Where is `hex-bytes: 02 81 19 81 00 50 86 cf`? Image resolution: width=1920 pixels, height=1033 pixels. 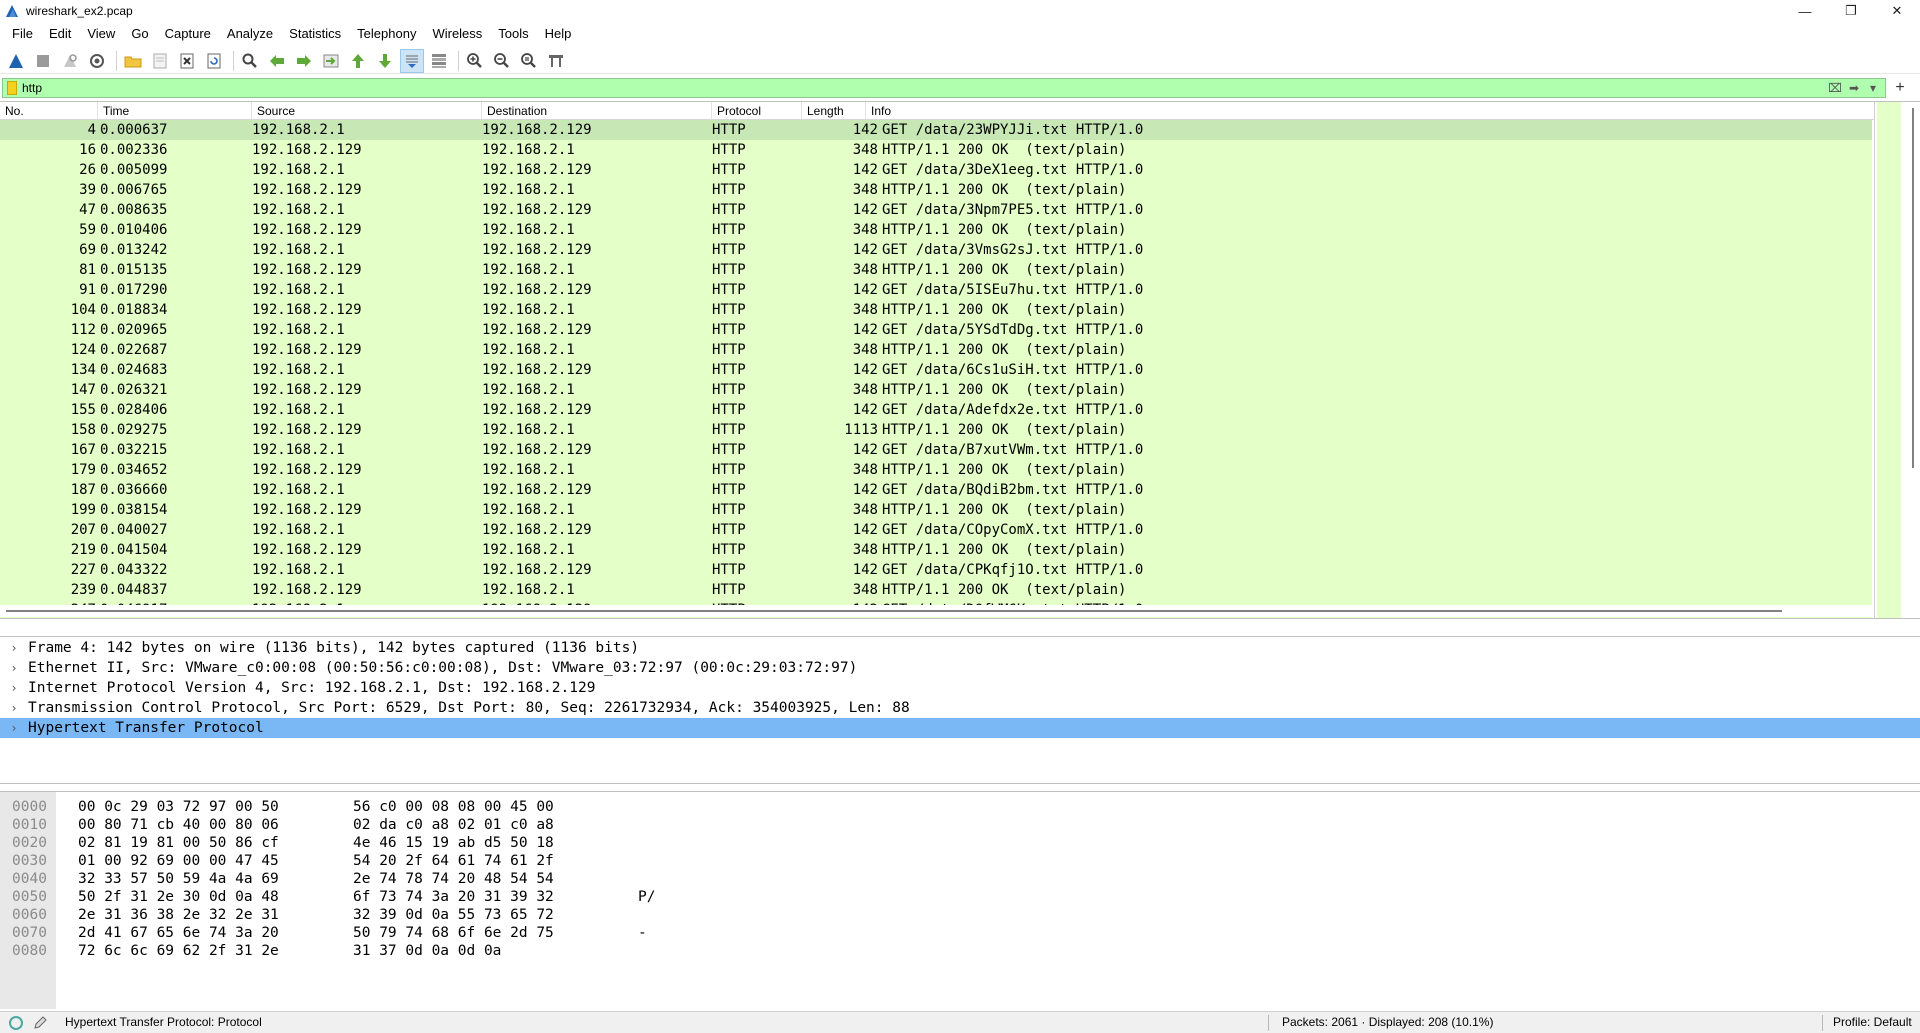
hex-bytes: 02 81 19 81 00 50 86 cf is located at coordinates (178, 843).